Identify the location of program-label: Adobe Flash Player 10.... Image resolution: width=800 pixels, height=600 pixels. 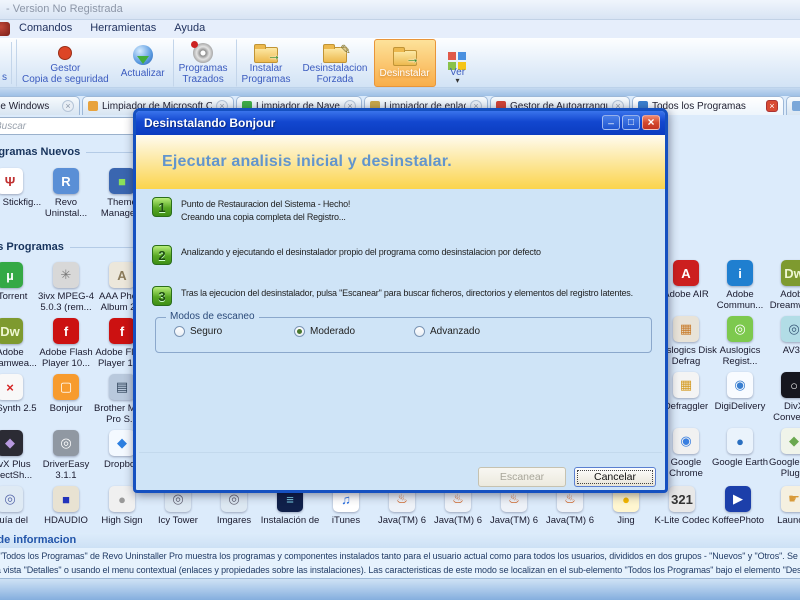
(66, 358).